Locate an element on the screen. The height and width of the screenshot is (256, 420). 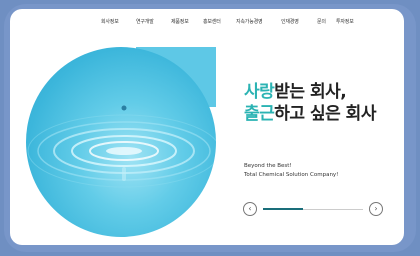
water-droplet is located at coordinates (124, 108).